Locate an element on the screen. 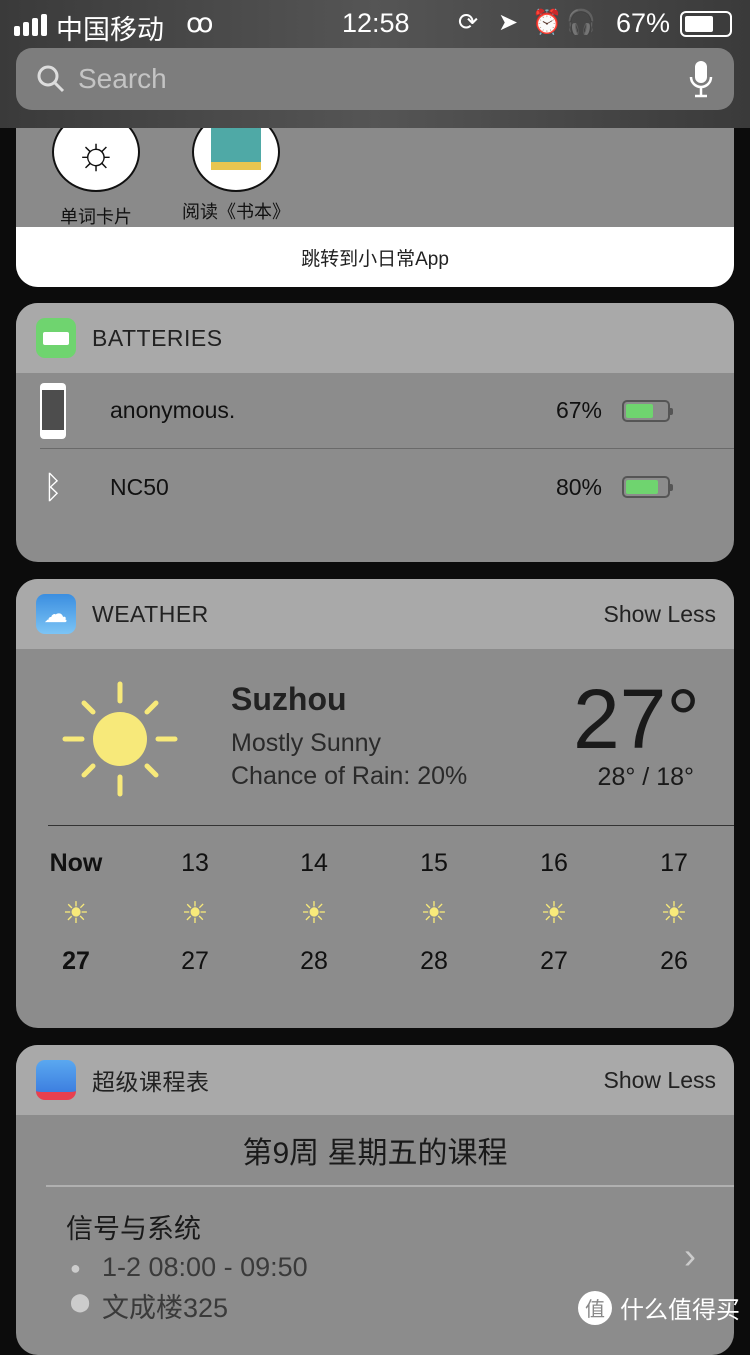 This screenshot has width=750, height=1355. location-pin-icon: ⬤ is located at coordinates (80, 1302).